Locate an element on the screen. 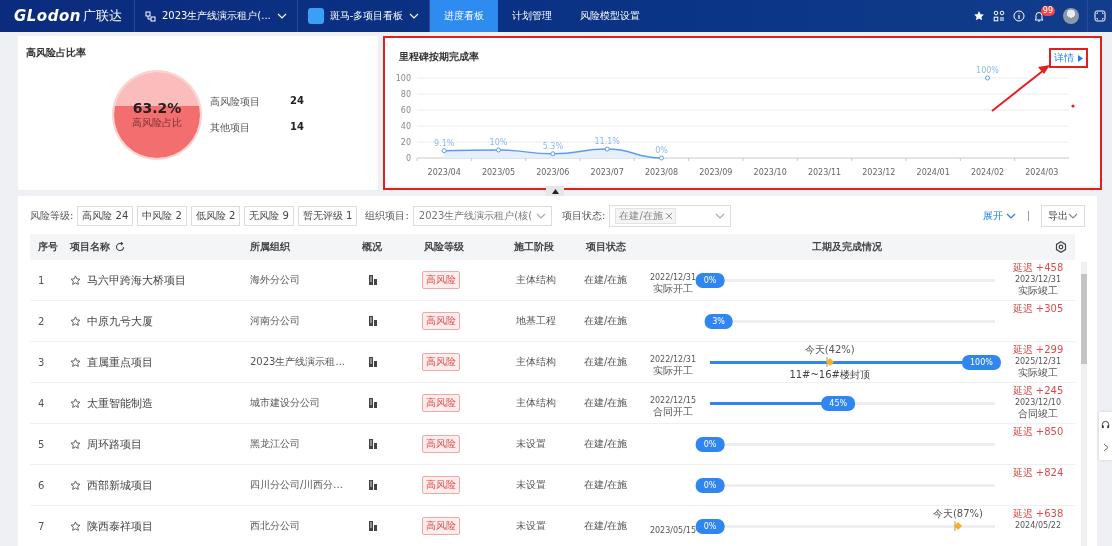 This screenshot has height=546, width=1112. org-select: 2023生产线演示租户(核( is located at coordinates (482, 216).